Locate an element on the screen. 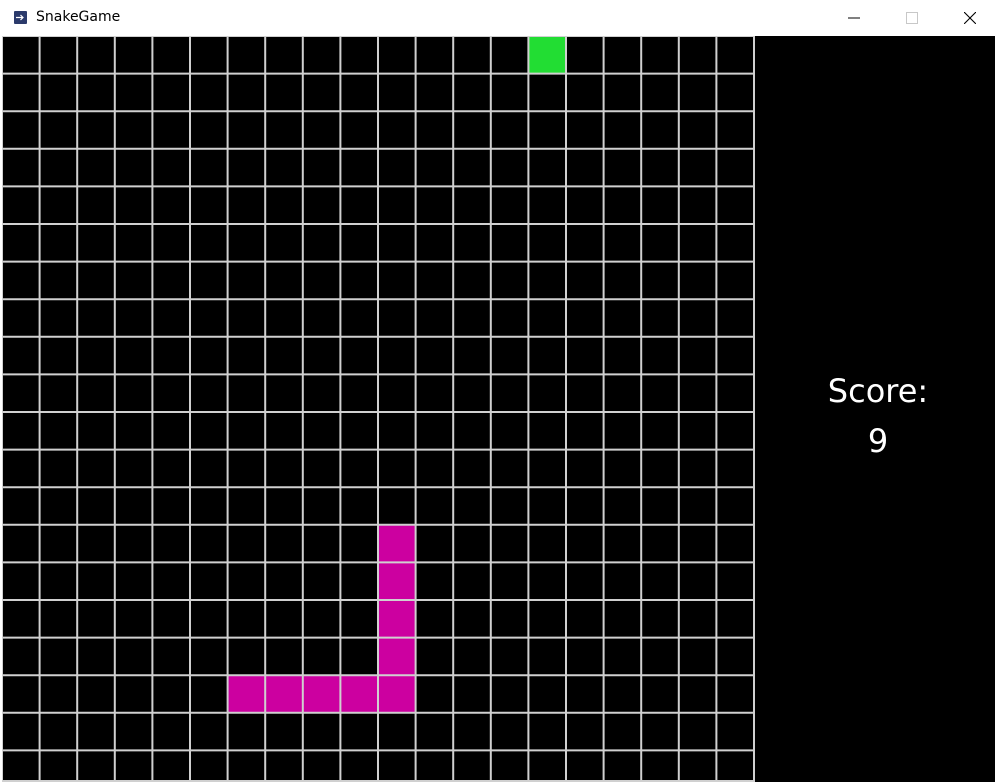  snake-head is located at coordinates (397, 543).